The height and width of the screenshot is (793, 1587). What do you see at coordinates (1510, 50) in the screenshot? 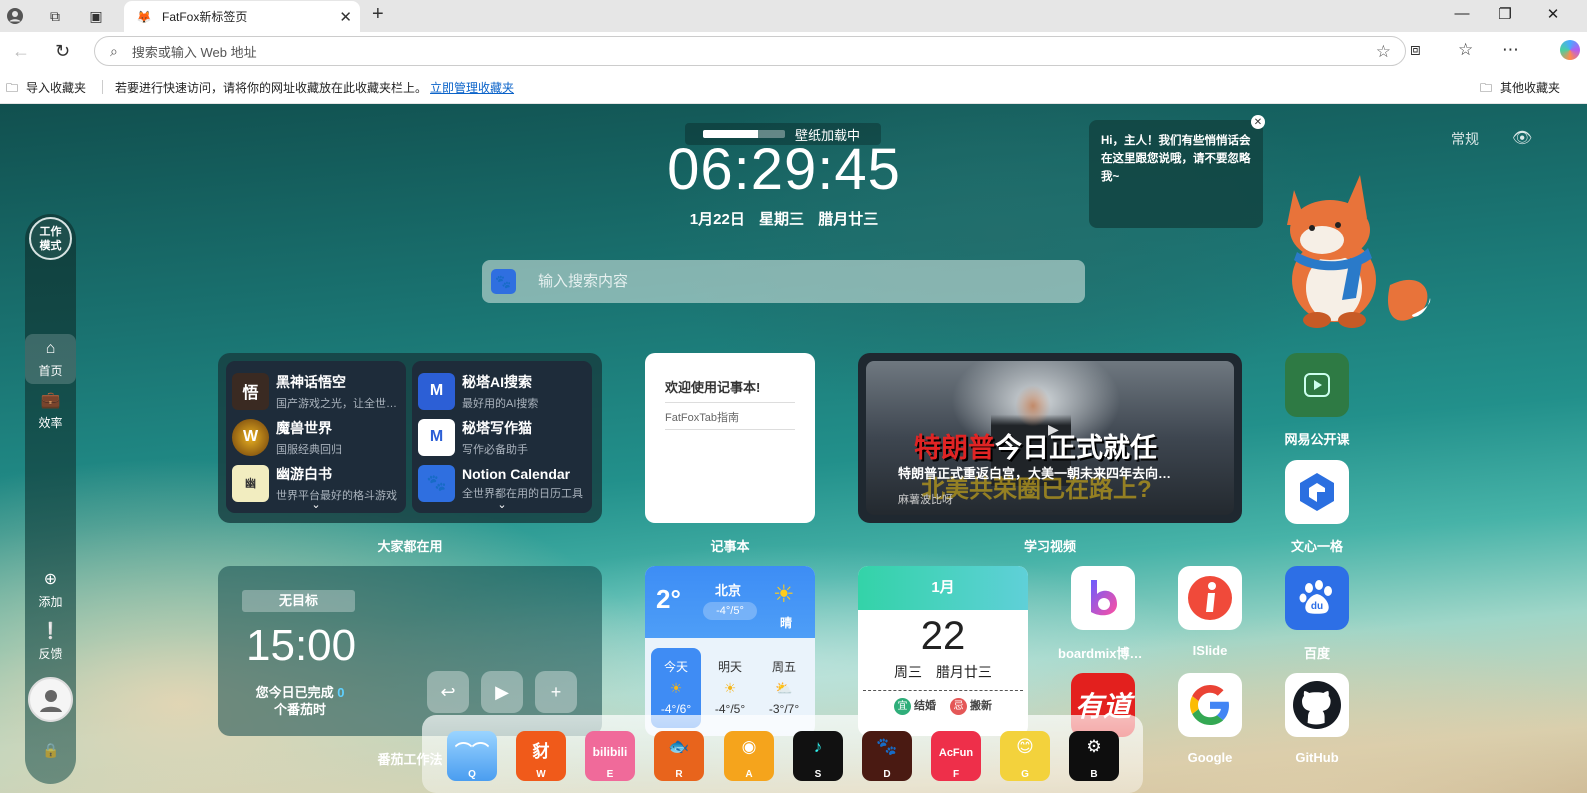
I see `more-menu-icon: ⋯` at bounding box center [1510, 50].